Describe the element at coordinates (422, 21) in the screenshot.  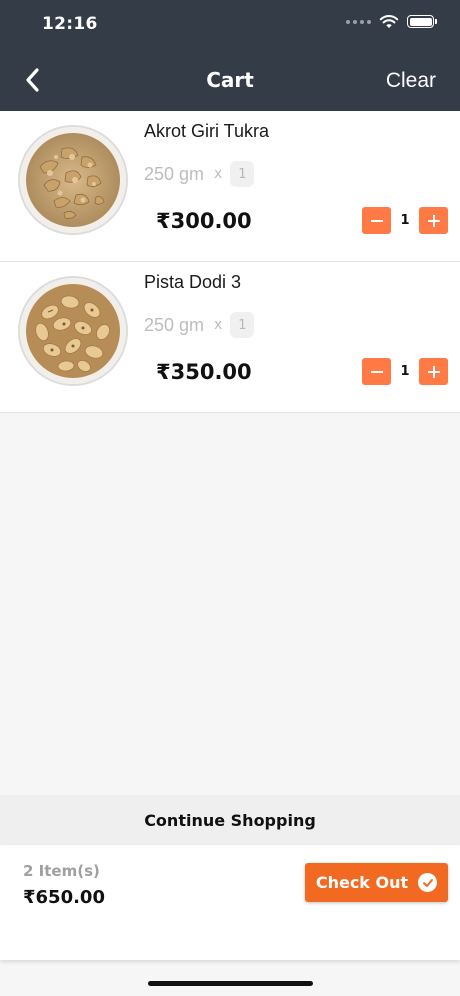
I see `battery-icon` at that location.